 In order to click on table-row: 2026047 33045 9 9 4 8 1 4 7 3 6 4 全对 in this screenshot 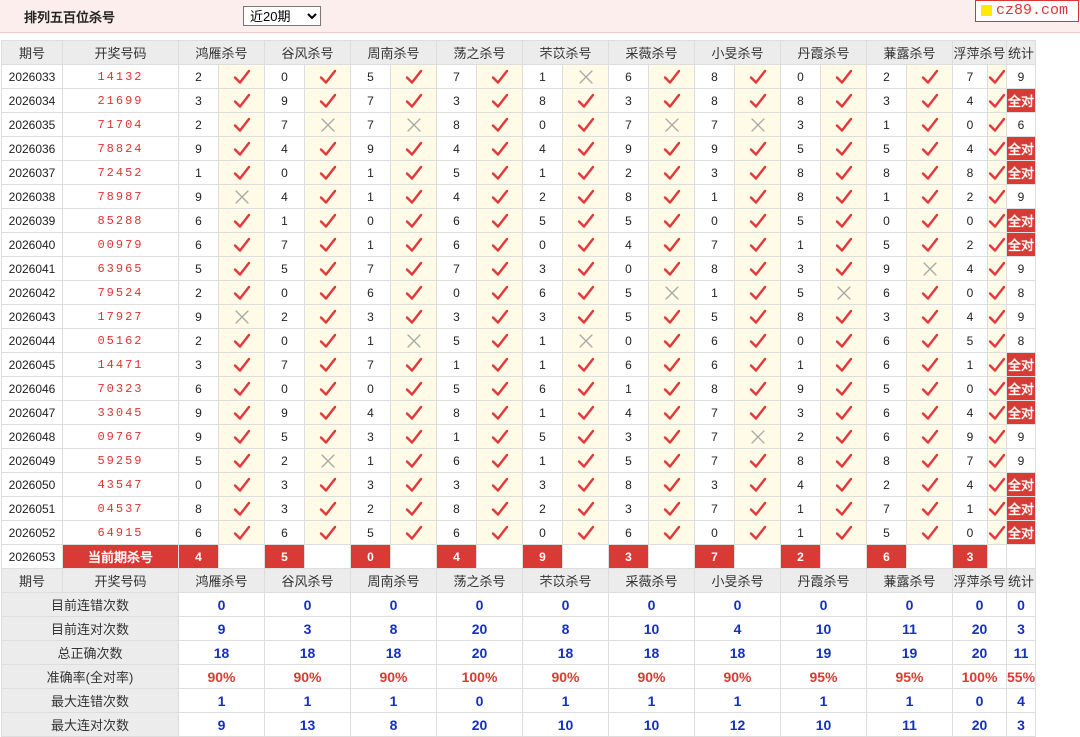, I will do `click(519, 412)`.